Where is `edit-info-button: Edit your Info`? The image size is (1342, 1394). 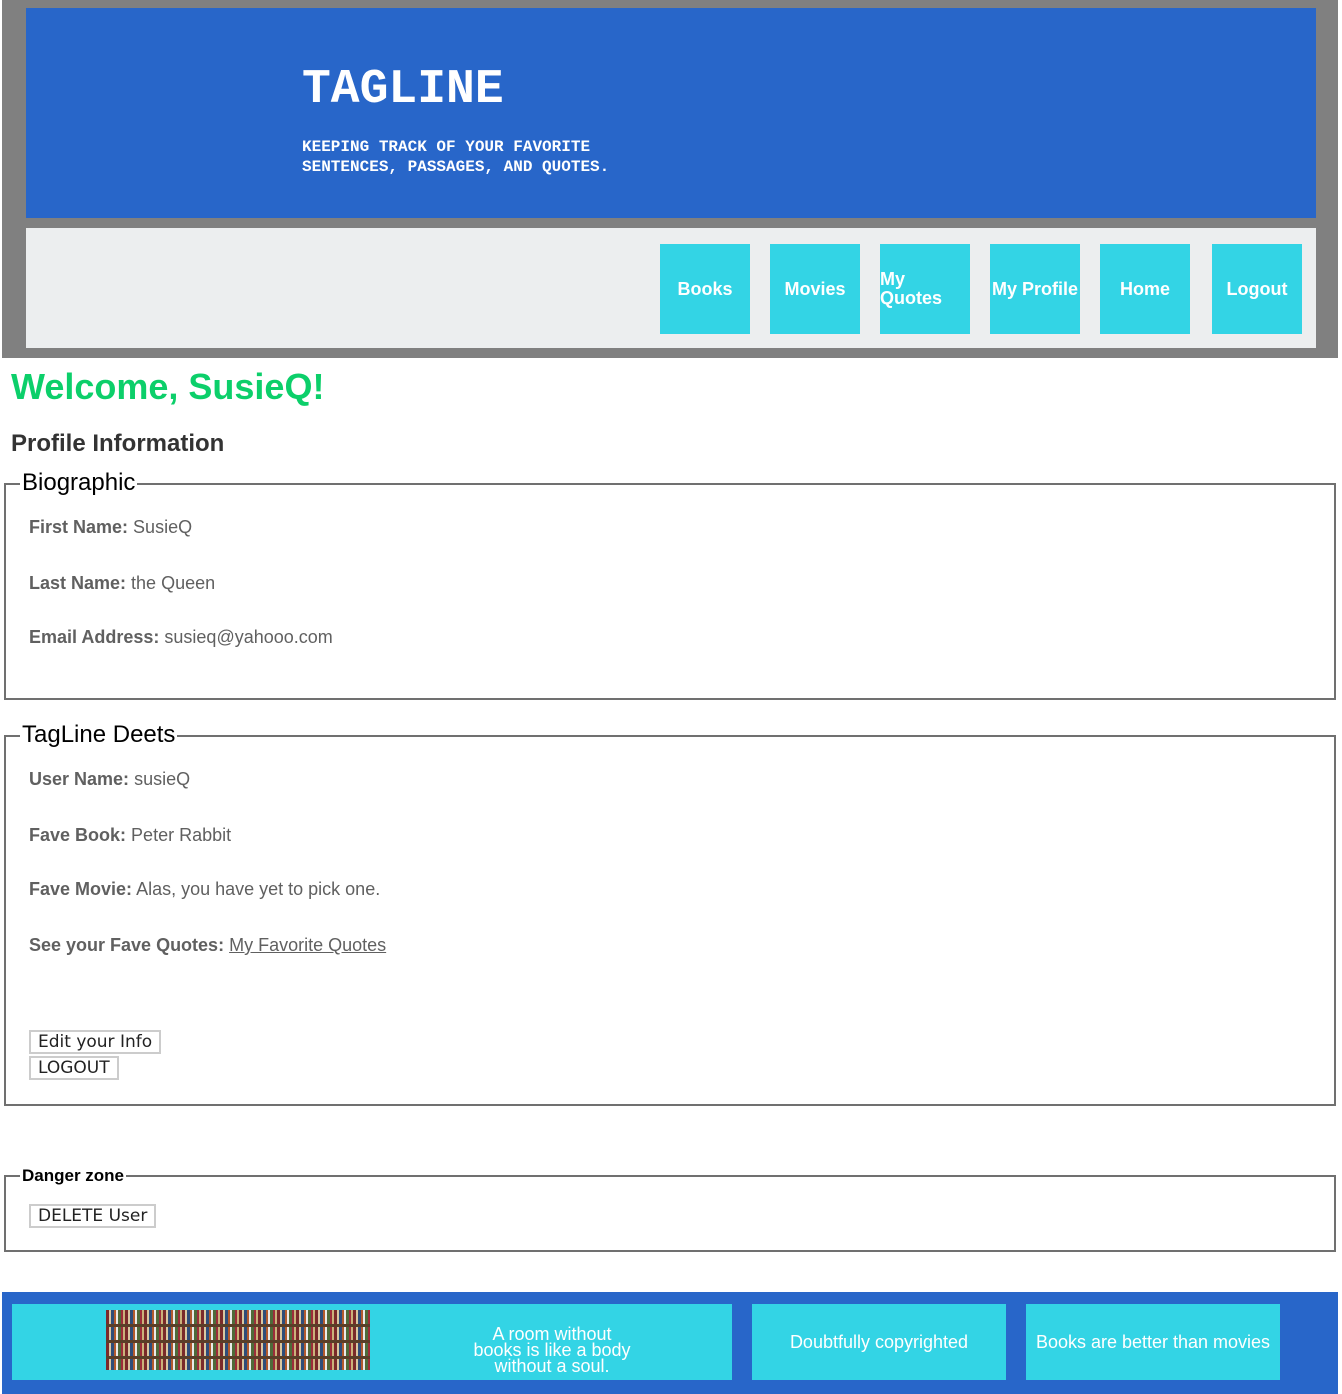
edit-info-button: Edit your Info is located at coordinates (95, 1042).